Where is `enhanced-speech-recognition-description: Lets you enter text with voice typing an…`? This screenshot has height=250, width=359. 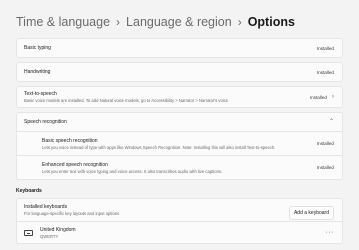 enhanced-speech-recognition-description: Lets you enter text with voice typing an… is located at coordinates (132, 171).